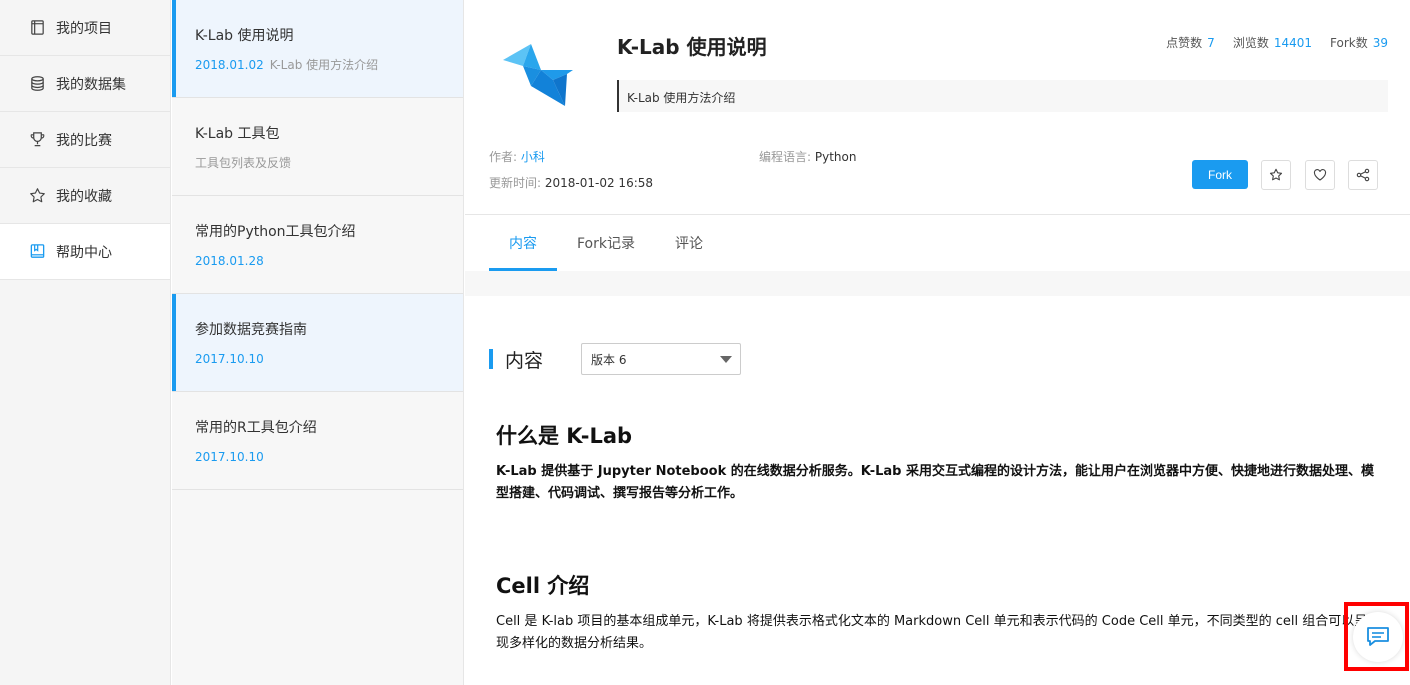 This screenshot has width=1410, height=685. What do you see at coordinates (491, 359) in the screenshot?
I see `section-accent-bar` at bounding box center [491, 359].